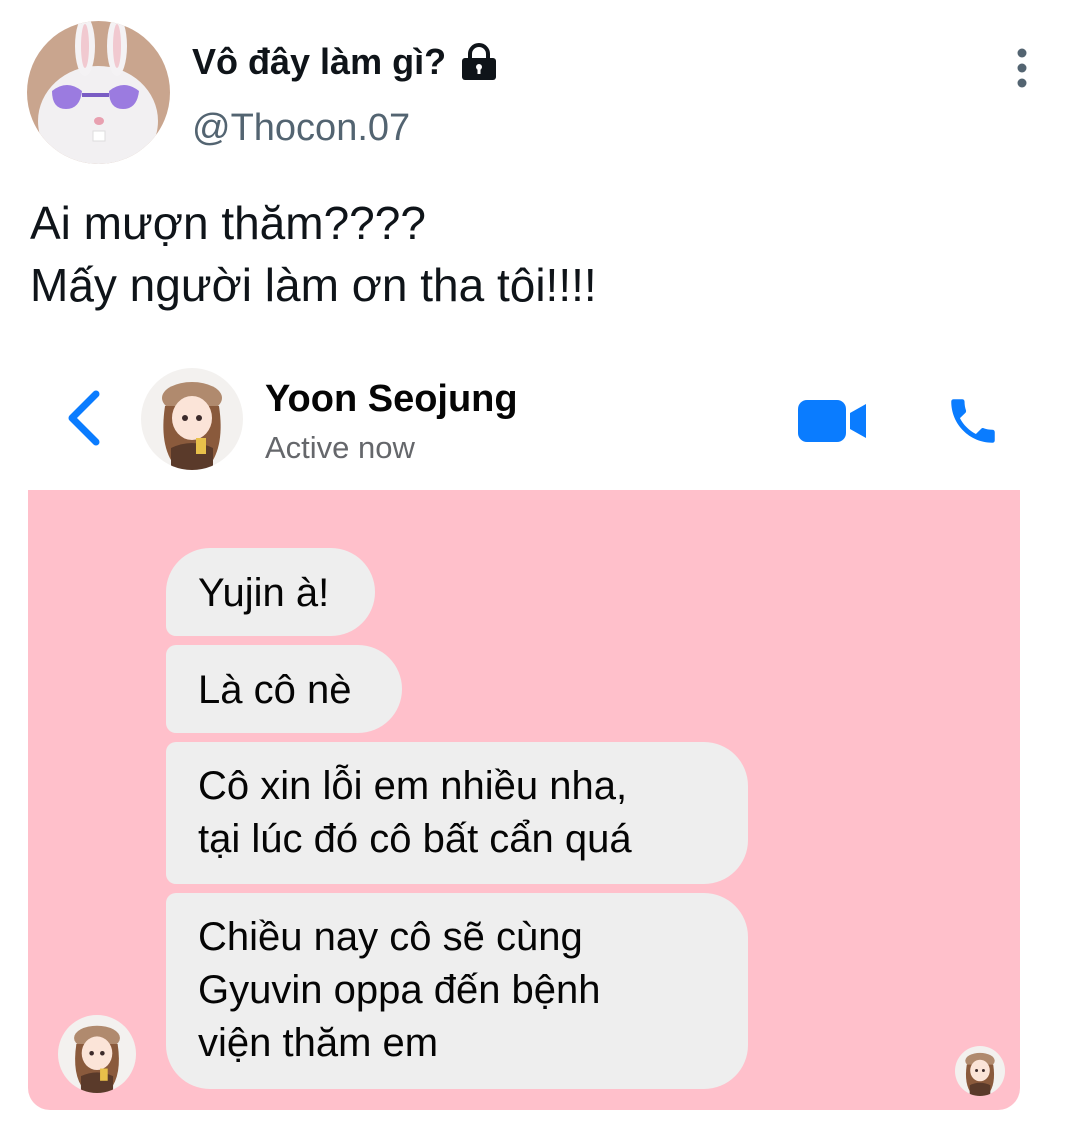 This screenshot has height=1134, width=1080. Describe the element at coordinates (192, 419) in the screenshot. I see `contact-avatar` at that location.